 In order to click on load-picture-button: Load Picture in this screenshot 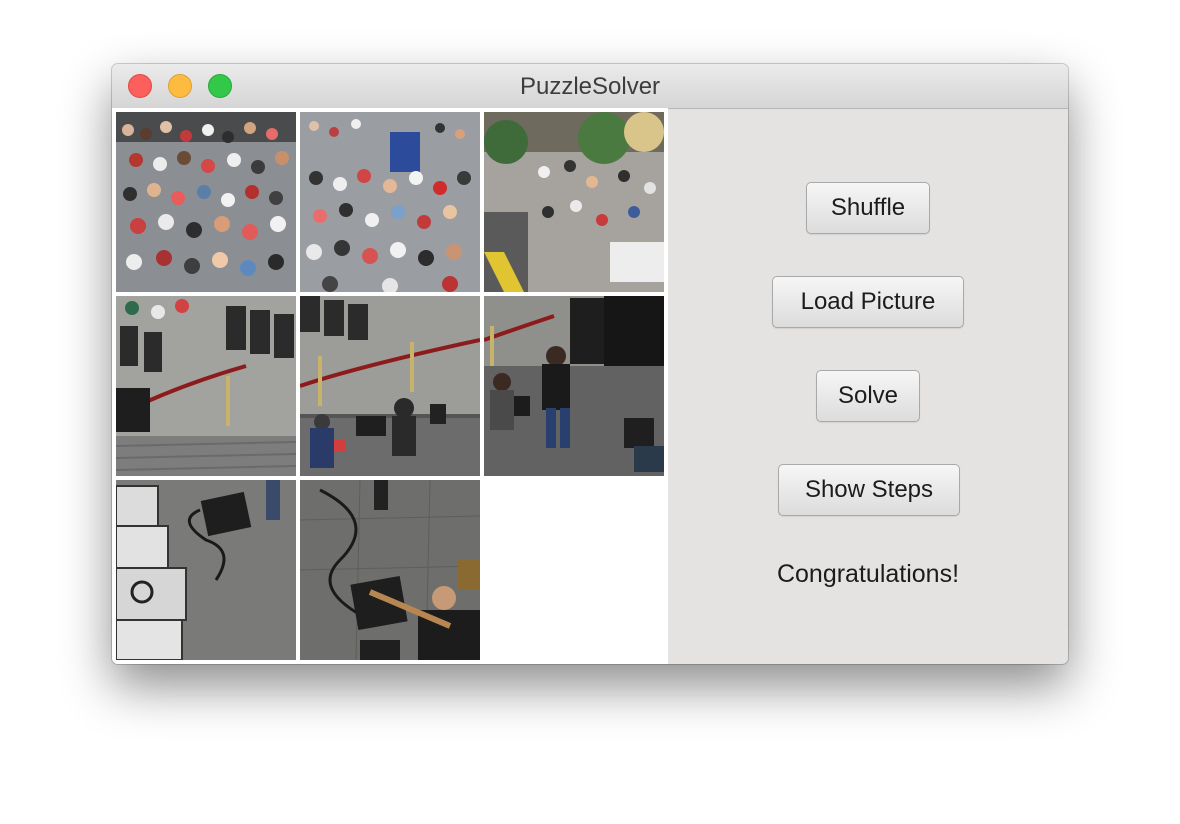, I will do `click(868, 302)`.